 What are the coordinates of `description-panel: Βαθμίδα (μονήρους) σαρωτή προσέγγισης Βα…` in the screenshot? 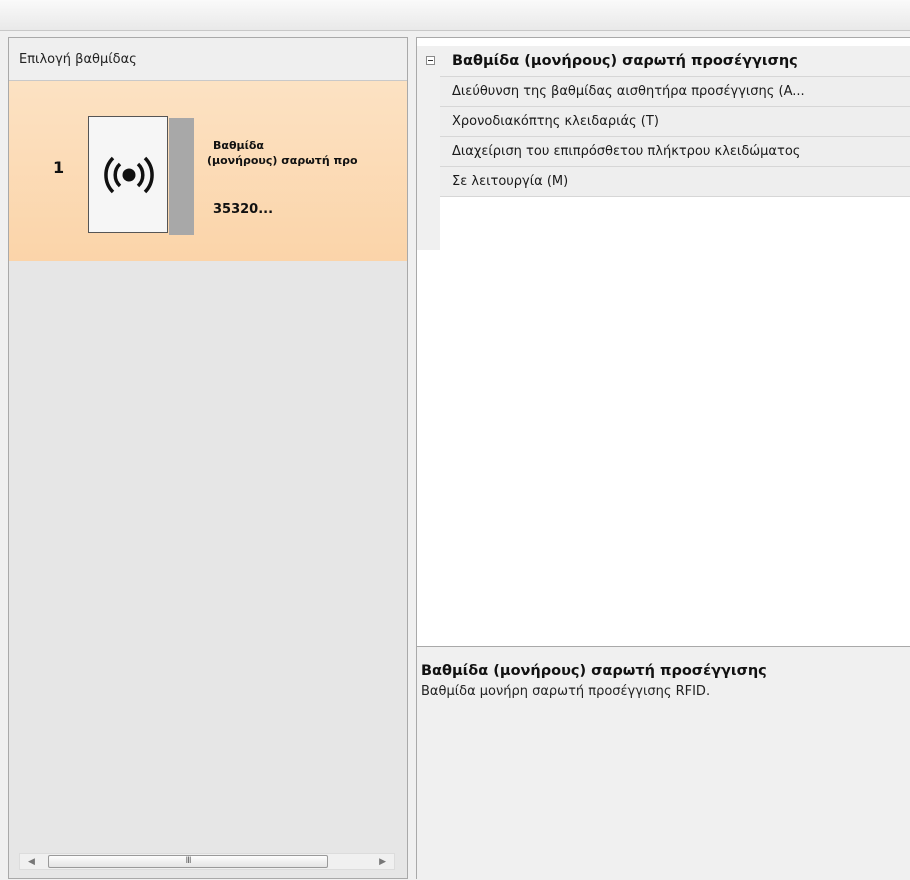 It's located at (663, 763).